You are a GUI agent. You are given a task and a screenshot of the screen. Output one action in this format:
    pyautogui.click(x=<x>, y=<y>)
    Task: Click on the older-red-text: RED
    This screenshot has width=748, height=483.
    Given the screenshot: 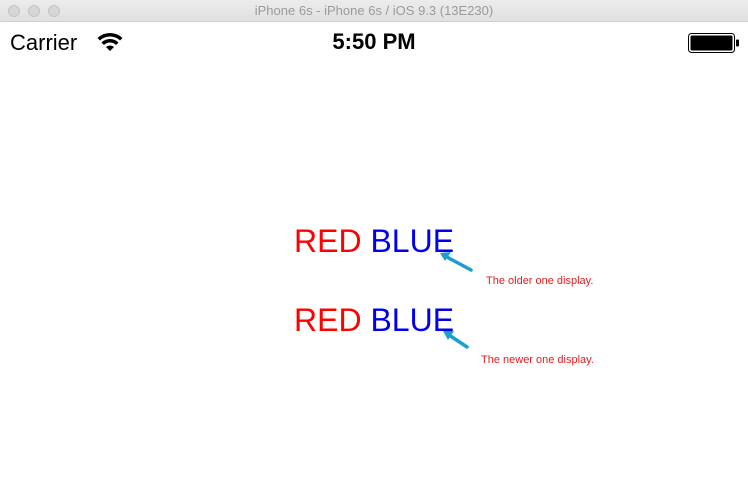 What is the action you would take?
    pyautogui.click(x=328, y=241)
    